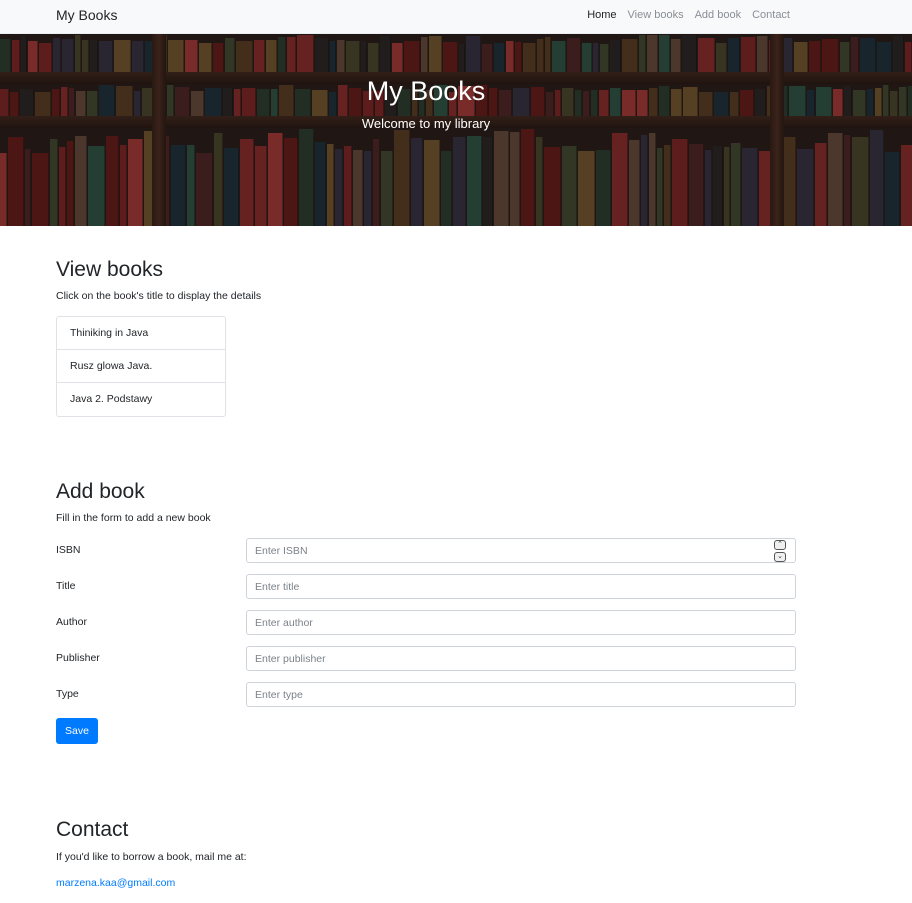 This screenshot has width=912, height=903. Describe the element at coordinates (68, 550) in the screenshot. I see `isbn-label: ISBN` at that location.